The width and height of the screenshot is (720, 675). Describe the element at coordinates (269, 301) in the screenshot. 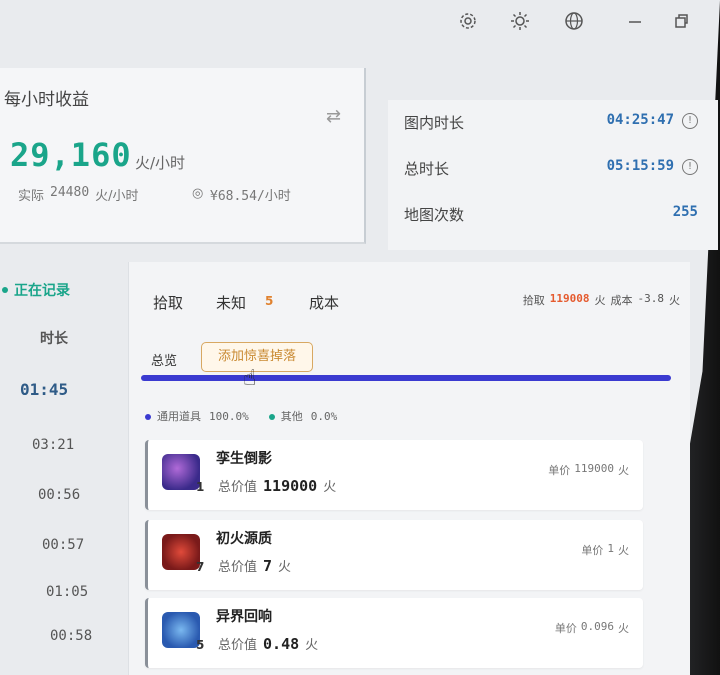

I see `unknown-count-badge: 5` at that location.